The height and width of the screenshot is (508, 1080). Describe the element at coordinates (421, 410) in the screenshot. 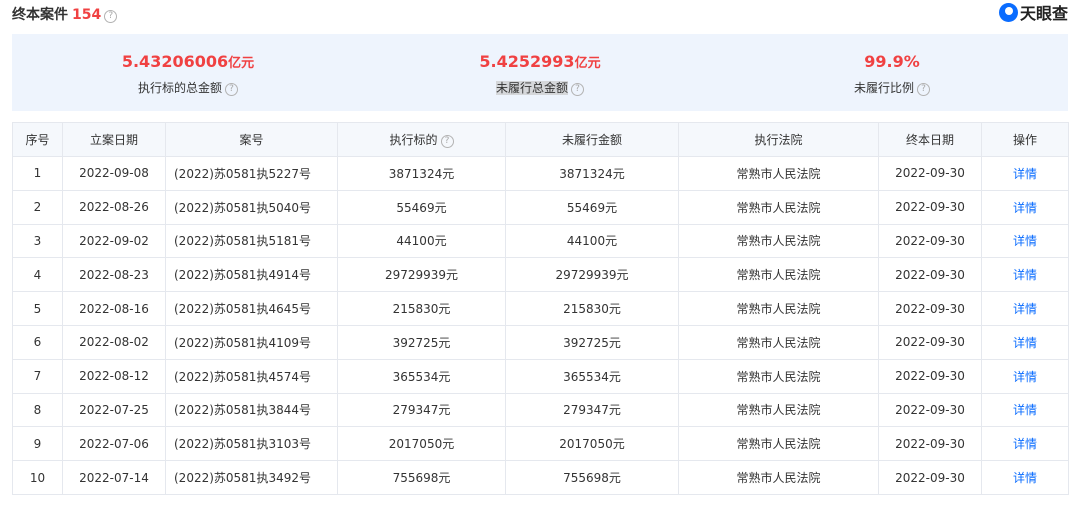

I see `cell-execution-target: 279347元` at that location.